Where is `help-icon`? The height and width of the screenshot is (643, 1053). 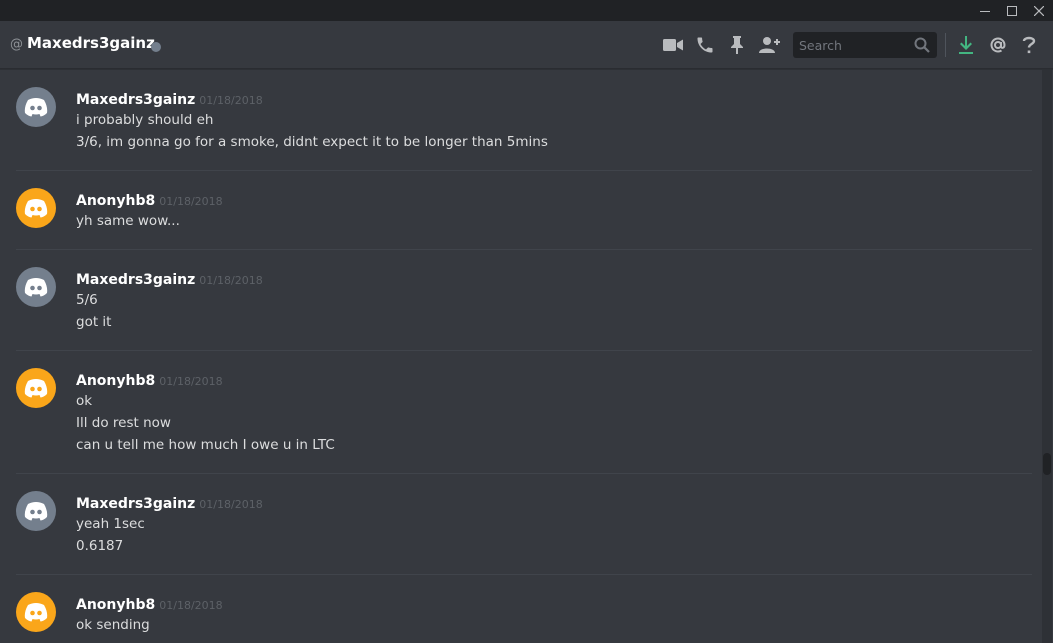 help-icon is located at coordinates (1029, 45).